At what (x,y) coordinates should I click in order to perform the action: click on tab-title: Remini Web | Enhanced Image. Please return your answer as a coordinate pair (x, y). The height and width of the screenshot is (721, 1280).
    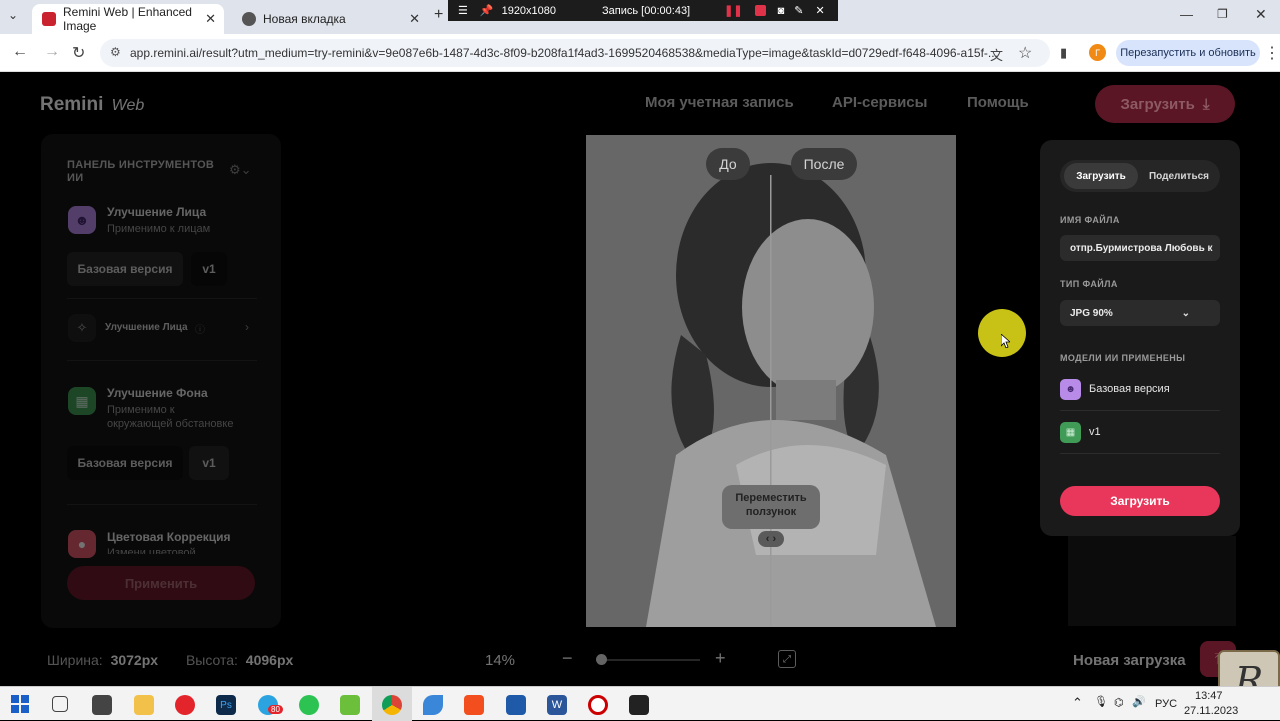
    Looking at the image, I should click on (127, 19).